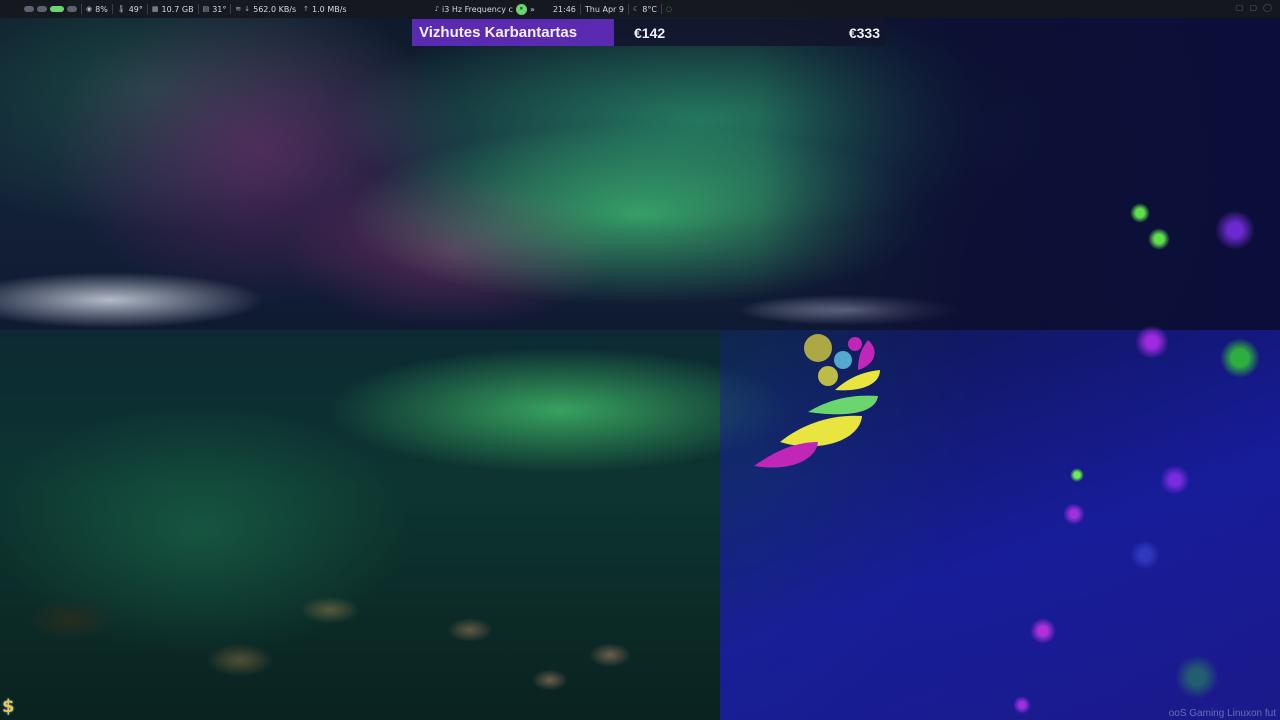 Image resolution: width=1280 pixels, height=720 pixels. I want to click on media-player: ♪ i3 Hz Frequency c ⏸ », so click(484, 9).